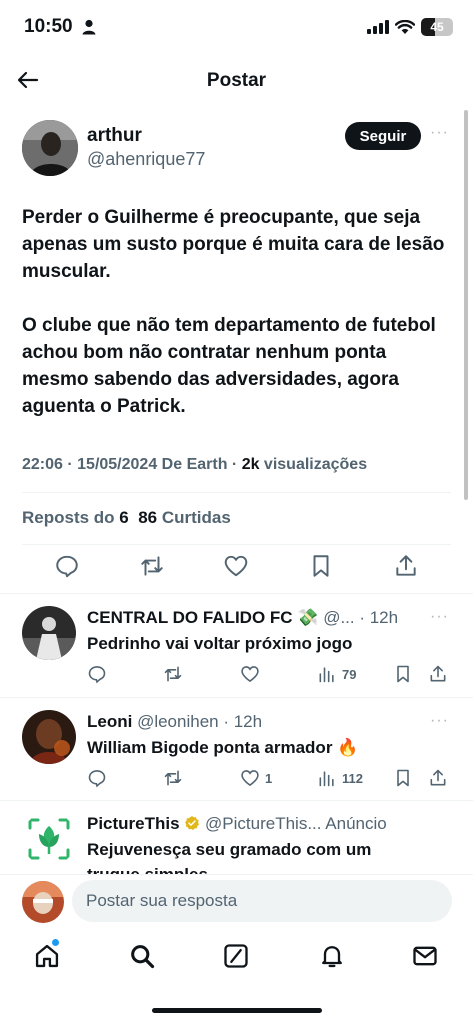  Describe the element at coordinates (49, 839) in the screenshot. I see `picturethis-logo` at that location.